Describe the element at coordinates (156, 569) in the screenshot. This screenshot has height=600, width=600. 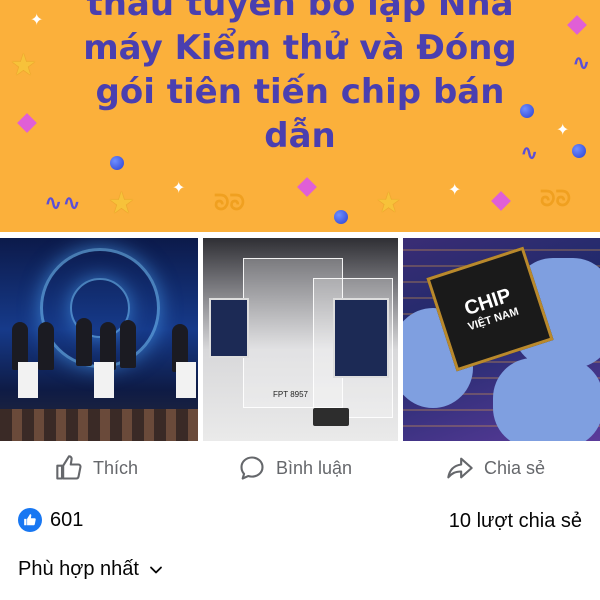
I see `chevron-down-icon` at that location.